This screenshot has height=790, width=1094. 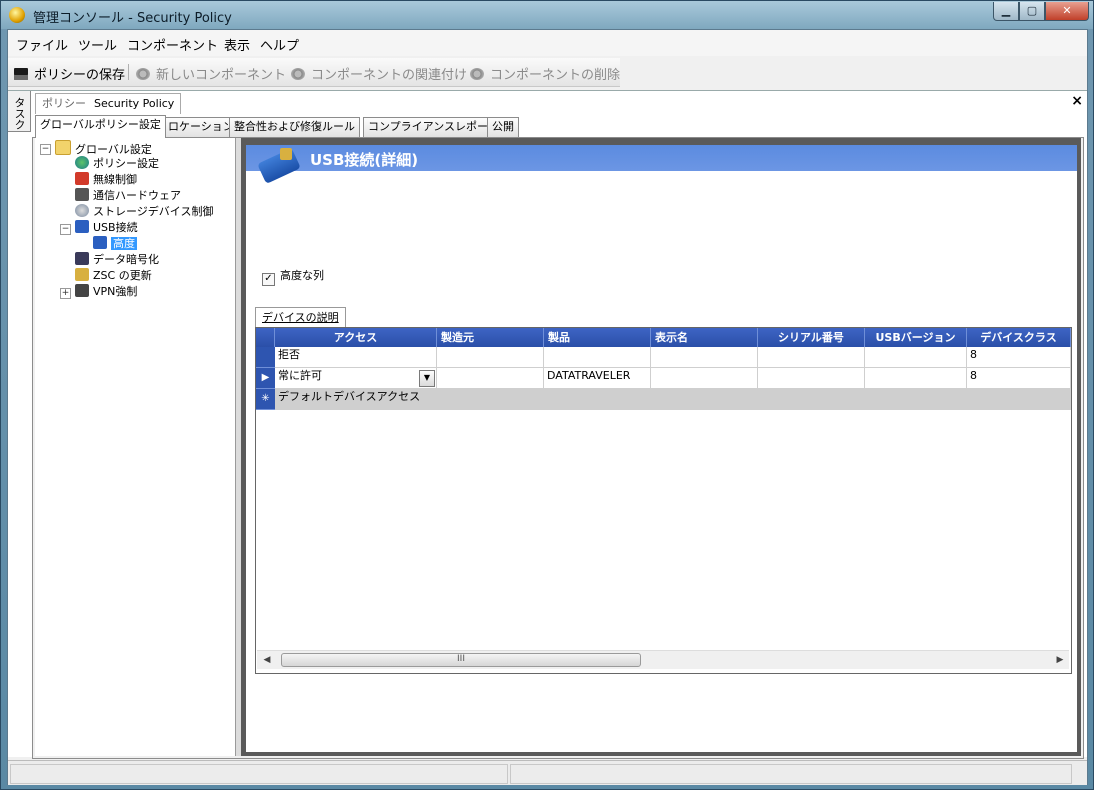 What do you see at coordinates (124, 243) in the screenshot?
I see `tree-node-label: 高度` at bounding box center [124, 243].